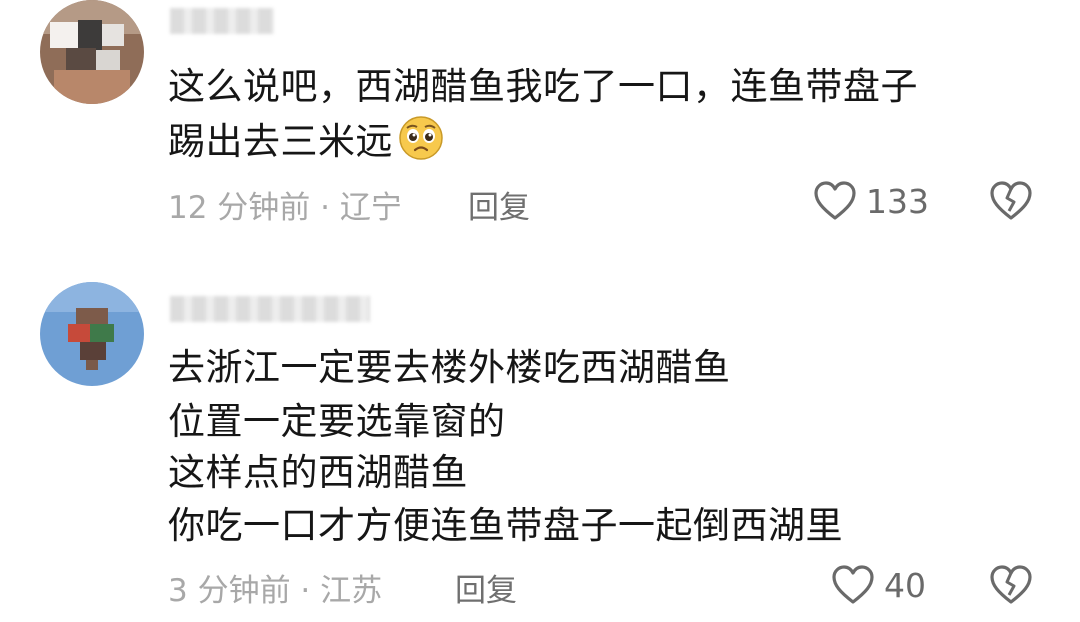  I want to click on pleading-face-icon, so click(421, 145).